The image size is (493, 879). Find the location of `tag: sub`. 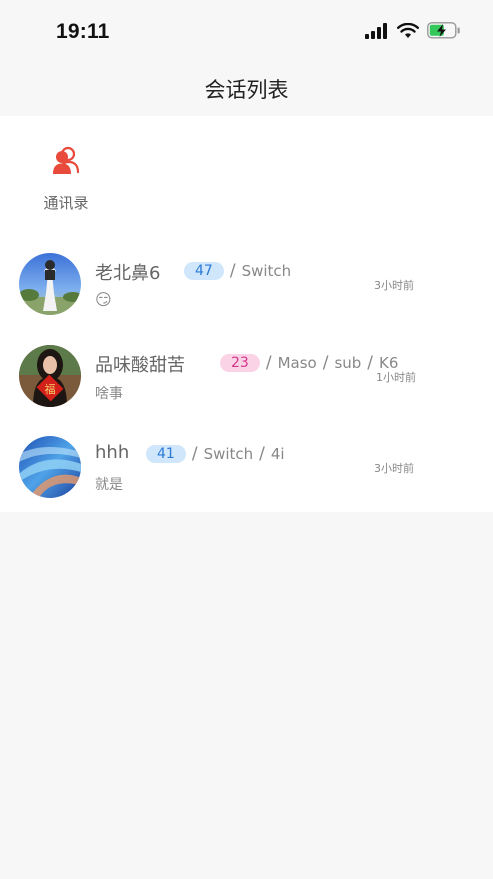

tag: sub is located at coordinates (348, 363).